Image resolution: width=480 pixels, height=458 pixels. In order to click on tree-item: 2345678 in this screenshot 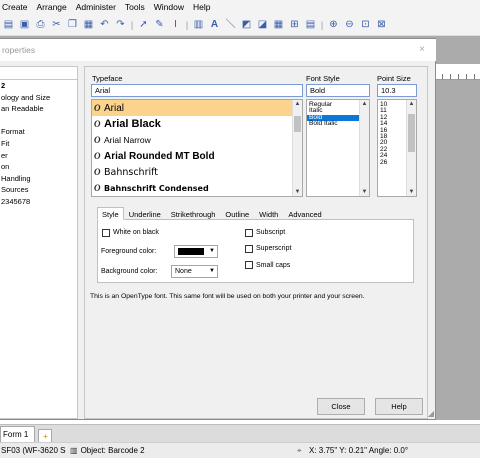, I will do `click(38, 202)`.